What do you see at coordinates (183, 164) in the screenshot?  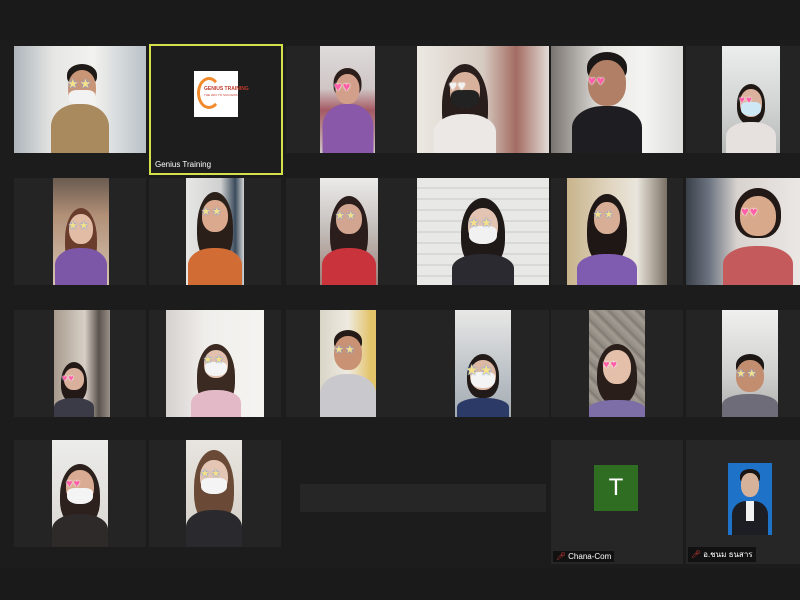 I see `participant-name-label: Genius Training` at bounding box center [183, 164].